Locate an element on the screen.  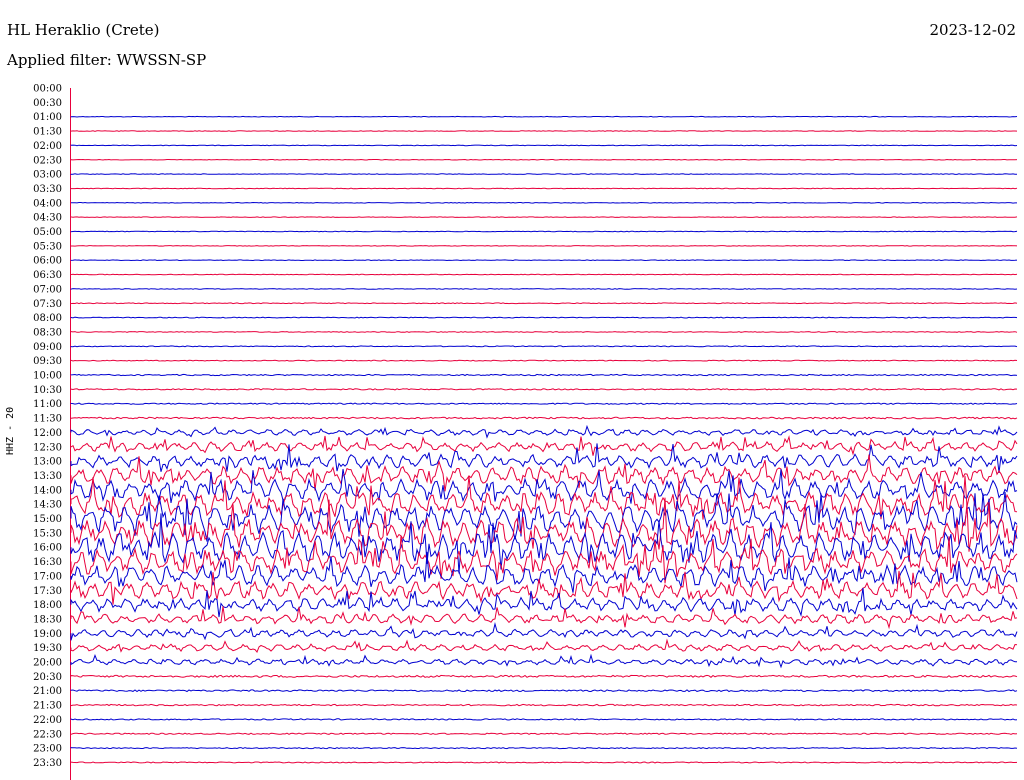
time-tick-label: 05:30 is located at coordinates (47, 246).